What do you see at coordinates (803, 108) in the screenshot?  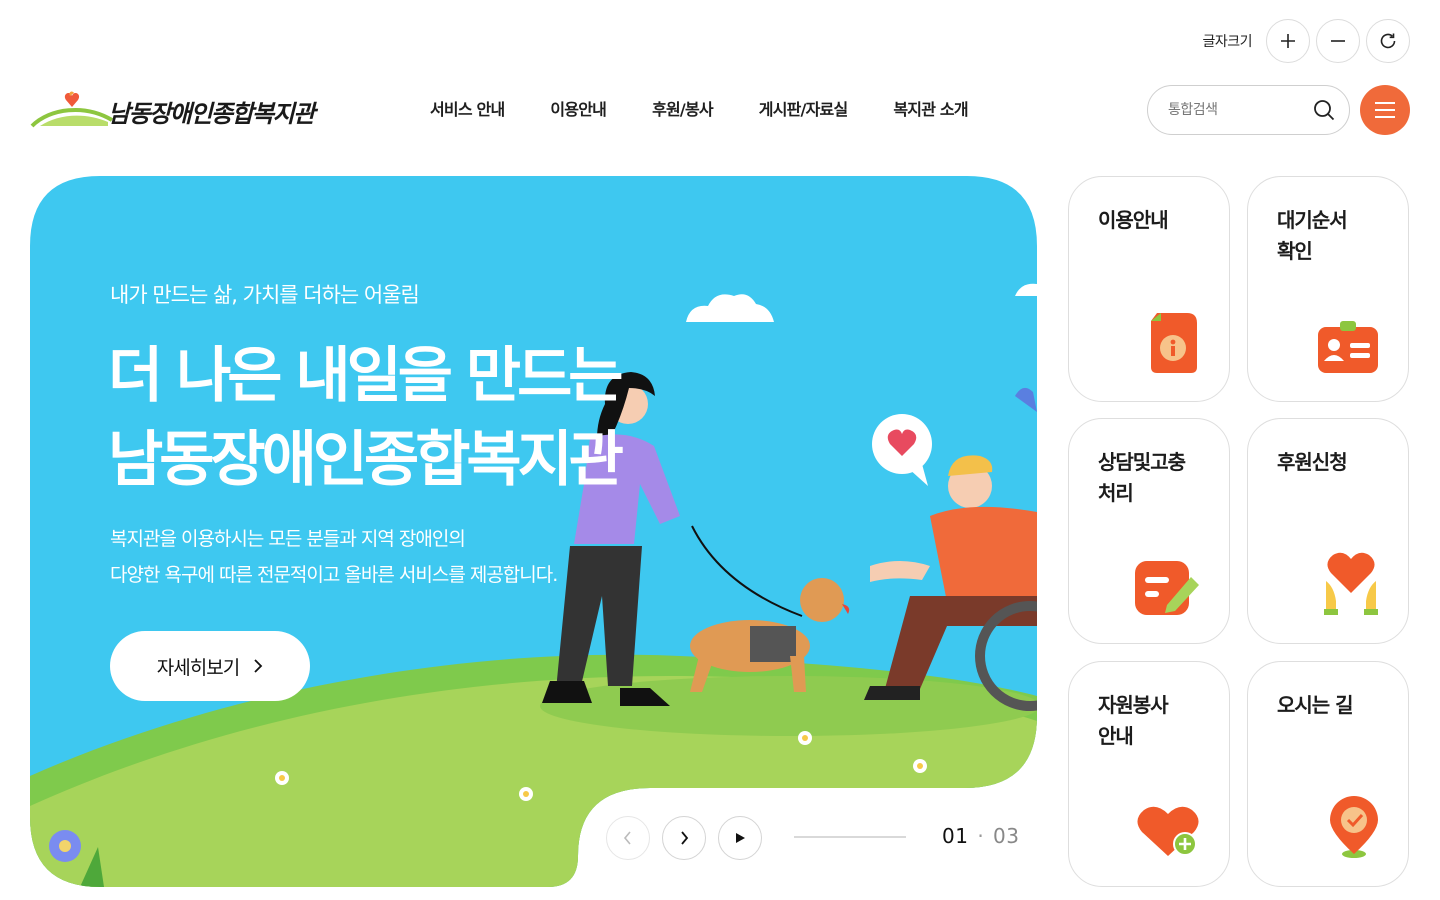 I see `nav-board-archive: 게시판/자료실` at bounding box center [803, 108].